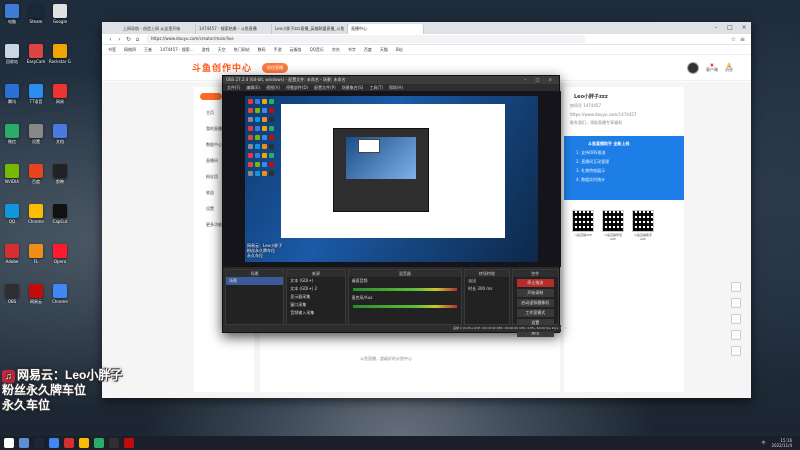 This screenshot has height=450, width=800. Describe the element at coordinates (540, 80) in the screenshot. I see `obs-window-controls: – □ ×` at that location.